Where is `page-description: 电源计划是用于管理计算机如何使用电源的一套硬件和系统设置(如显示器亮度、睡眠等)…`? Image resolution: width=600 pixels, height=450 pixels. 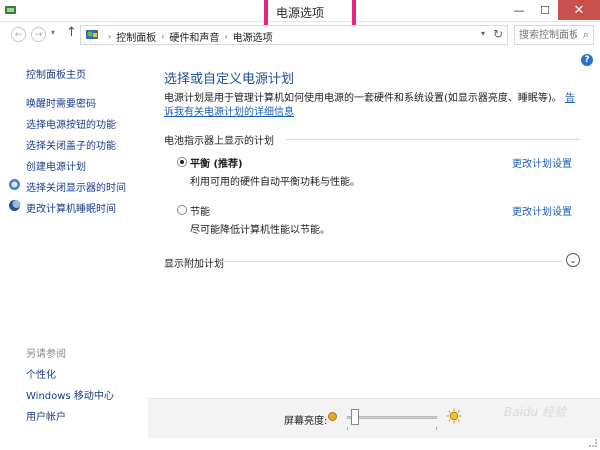
page-description: 电源计划是用于管理计算机如何使用电源的一套硬件和系统设置(如显示器亮度、睡眠等)… is located at coordinates (374, 106).